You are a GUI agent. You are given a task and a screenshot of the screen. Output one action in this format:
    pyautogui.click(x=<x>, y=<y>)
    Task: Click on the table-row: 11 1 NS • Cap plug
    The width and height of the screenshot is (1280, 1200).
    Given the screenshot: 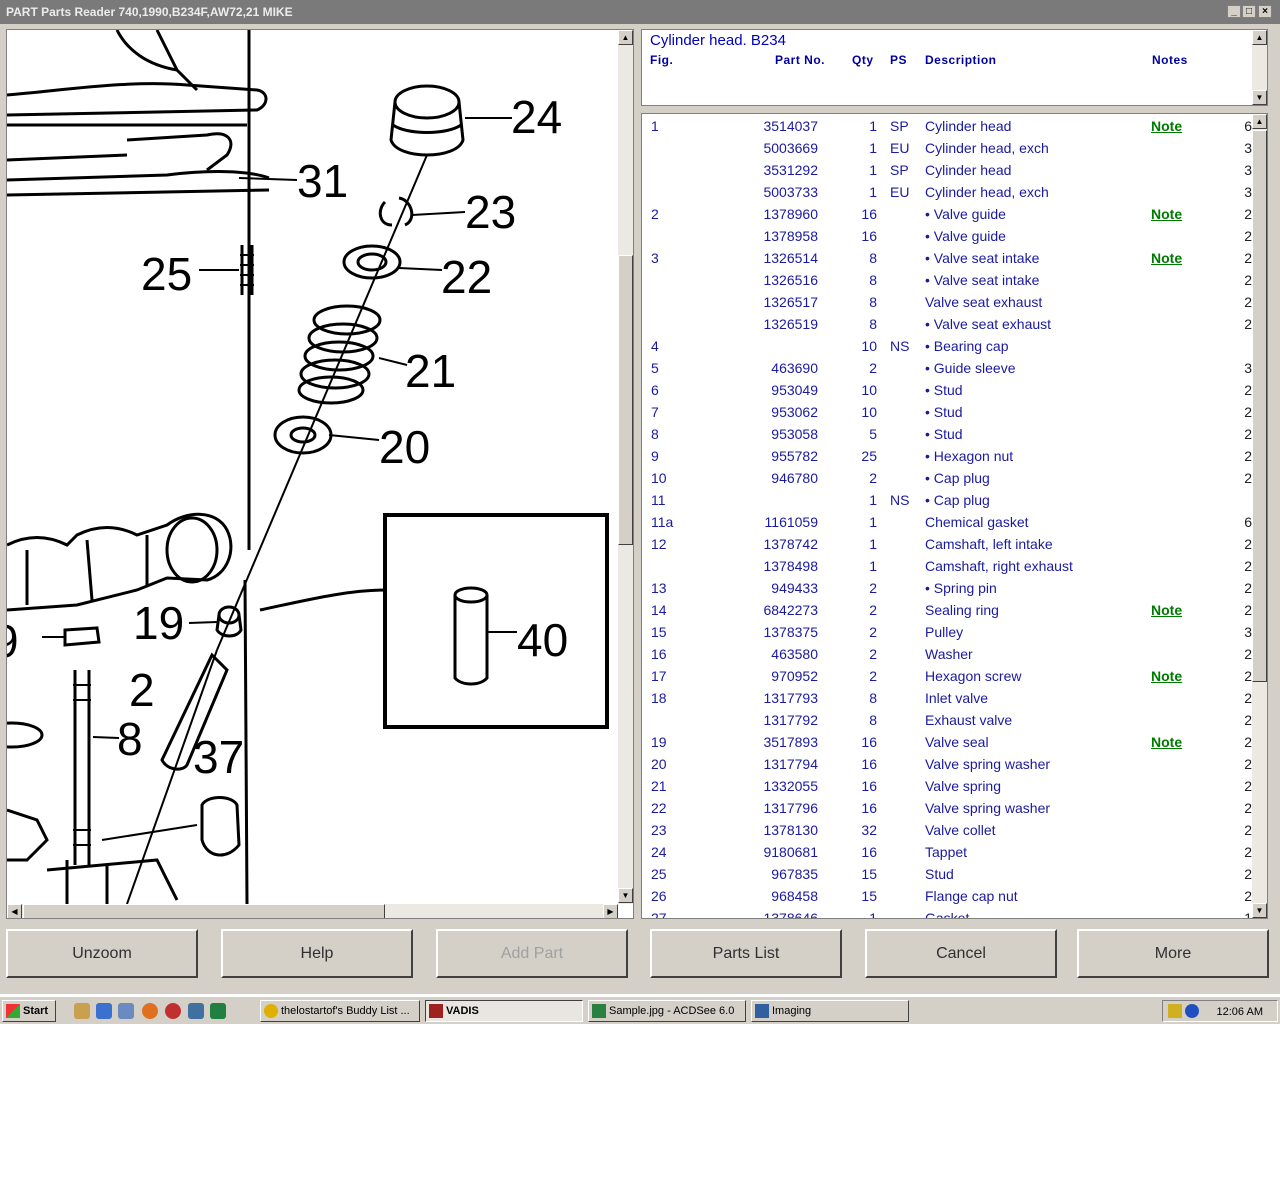 What is the action you would take?
    pyautogui.click(x=947, y=499)
    